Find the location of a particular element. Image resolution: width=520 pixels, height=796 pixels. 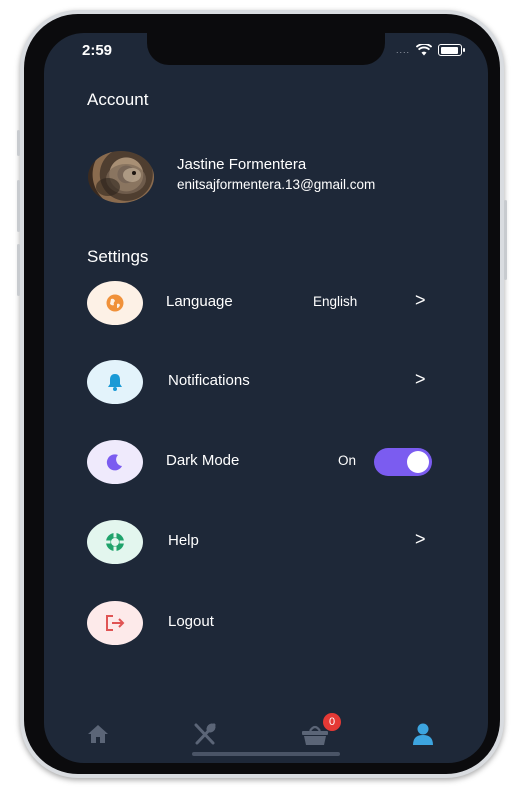

dark-mode-icon-circle is located at coordinates (115, 462).